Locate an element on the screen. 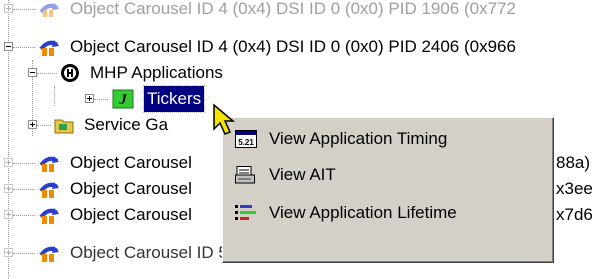  menu-item-label: View Application Timing is located at coordinates (358, 138).